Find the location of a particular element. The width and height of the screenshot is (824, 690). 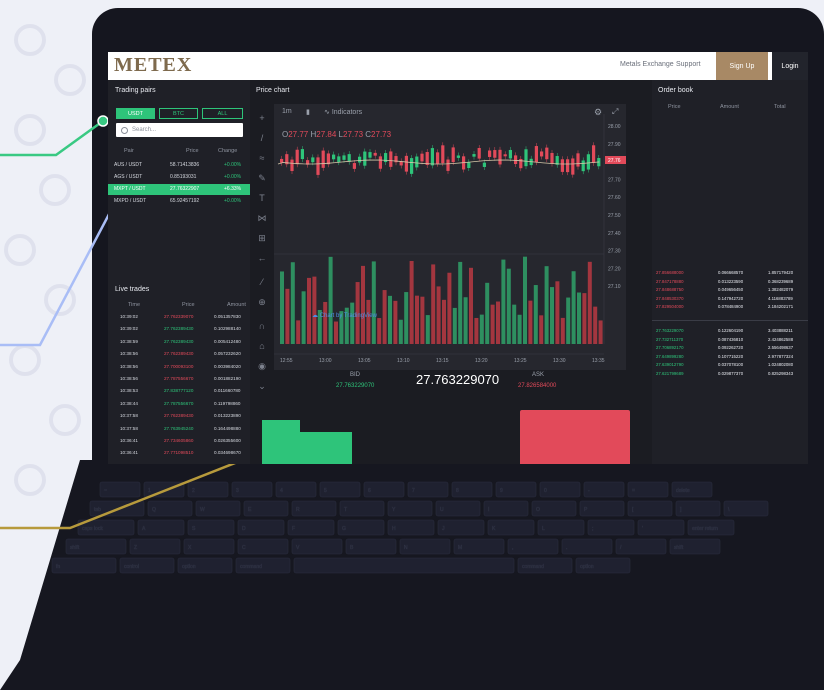

brush-icon: ✎ is located at coordinates (262, 178).